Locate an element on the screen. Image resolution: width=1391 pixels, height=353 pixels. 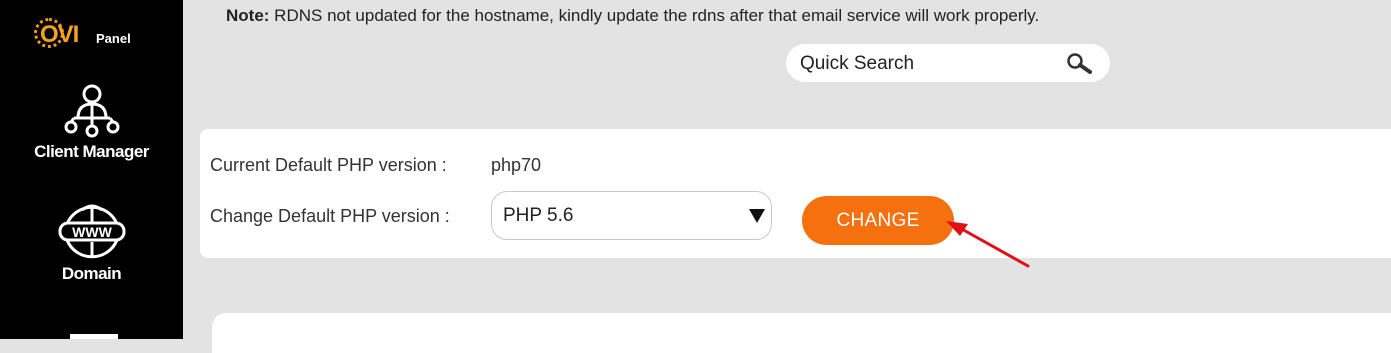
www-text: WWW is located at coordinates (92, 232).